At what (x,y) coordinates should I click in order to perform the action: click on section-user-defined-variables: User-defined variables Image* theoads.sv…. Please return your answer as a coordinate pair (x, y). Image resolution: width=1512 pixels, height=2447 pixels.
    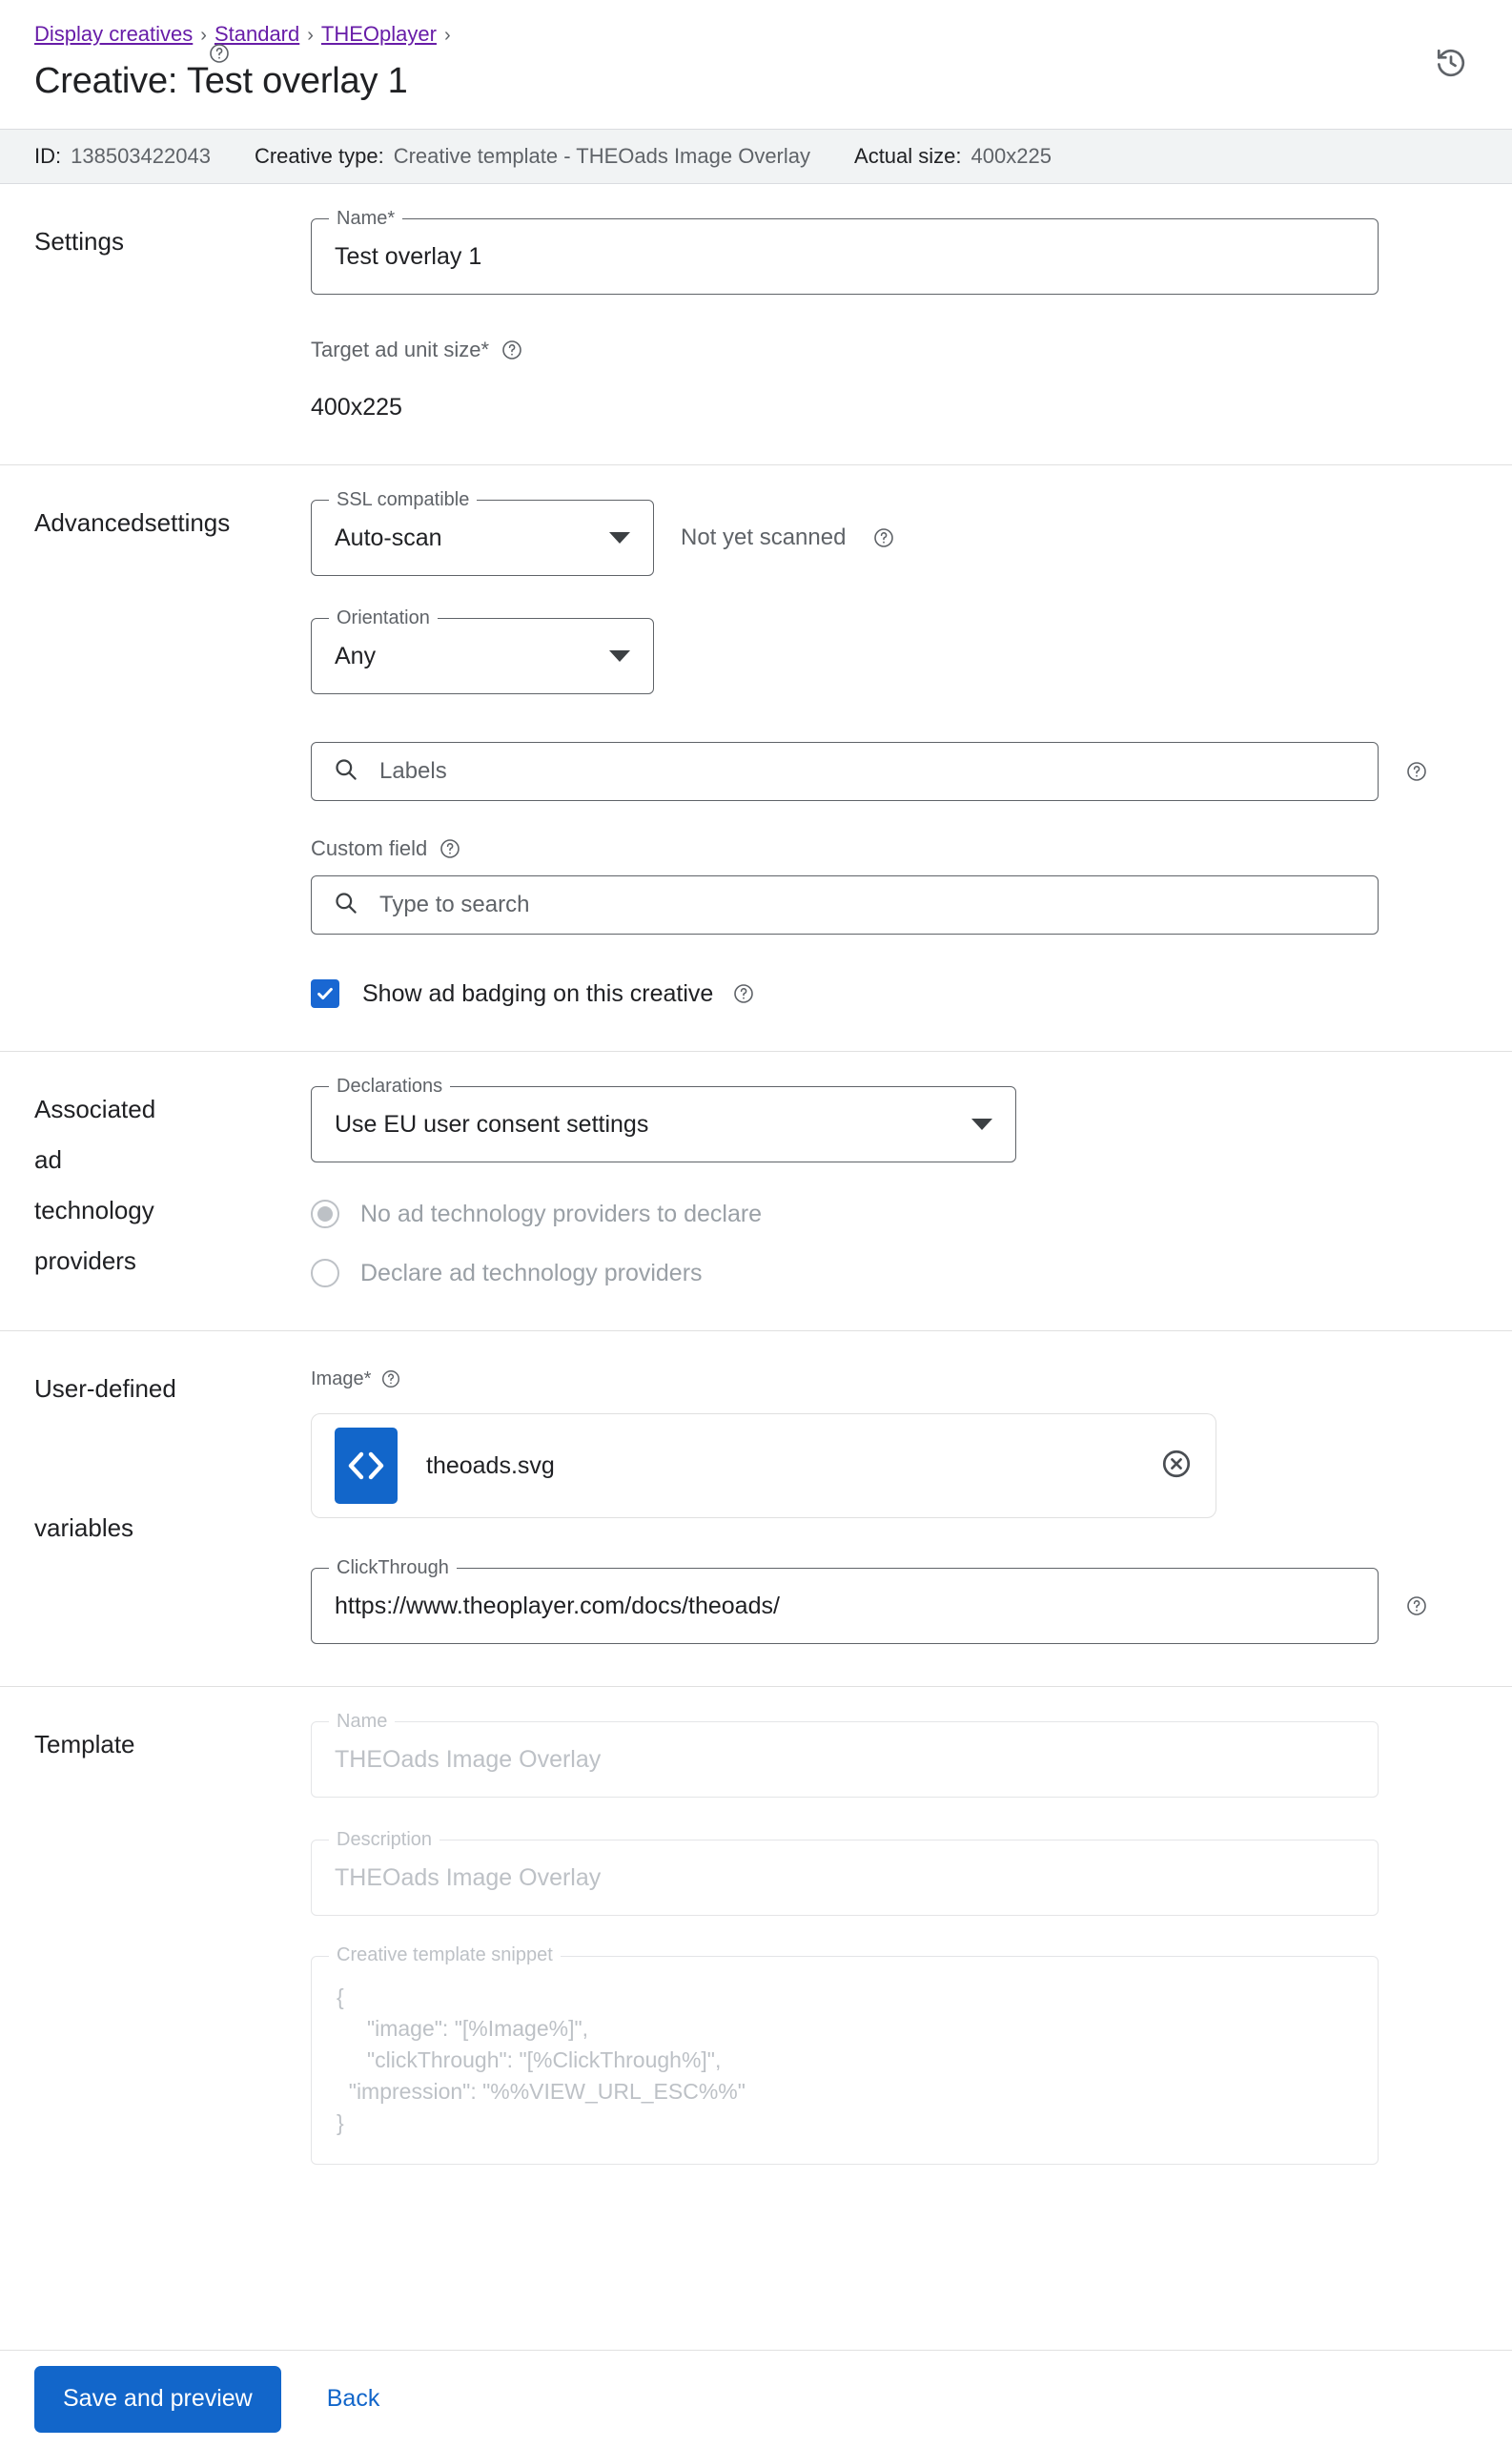
    Looking at the image, I should click on (756, 1509).